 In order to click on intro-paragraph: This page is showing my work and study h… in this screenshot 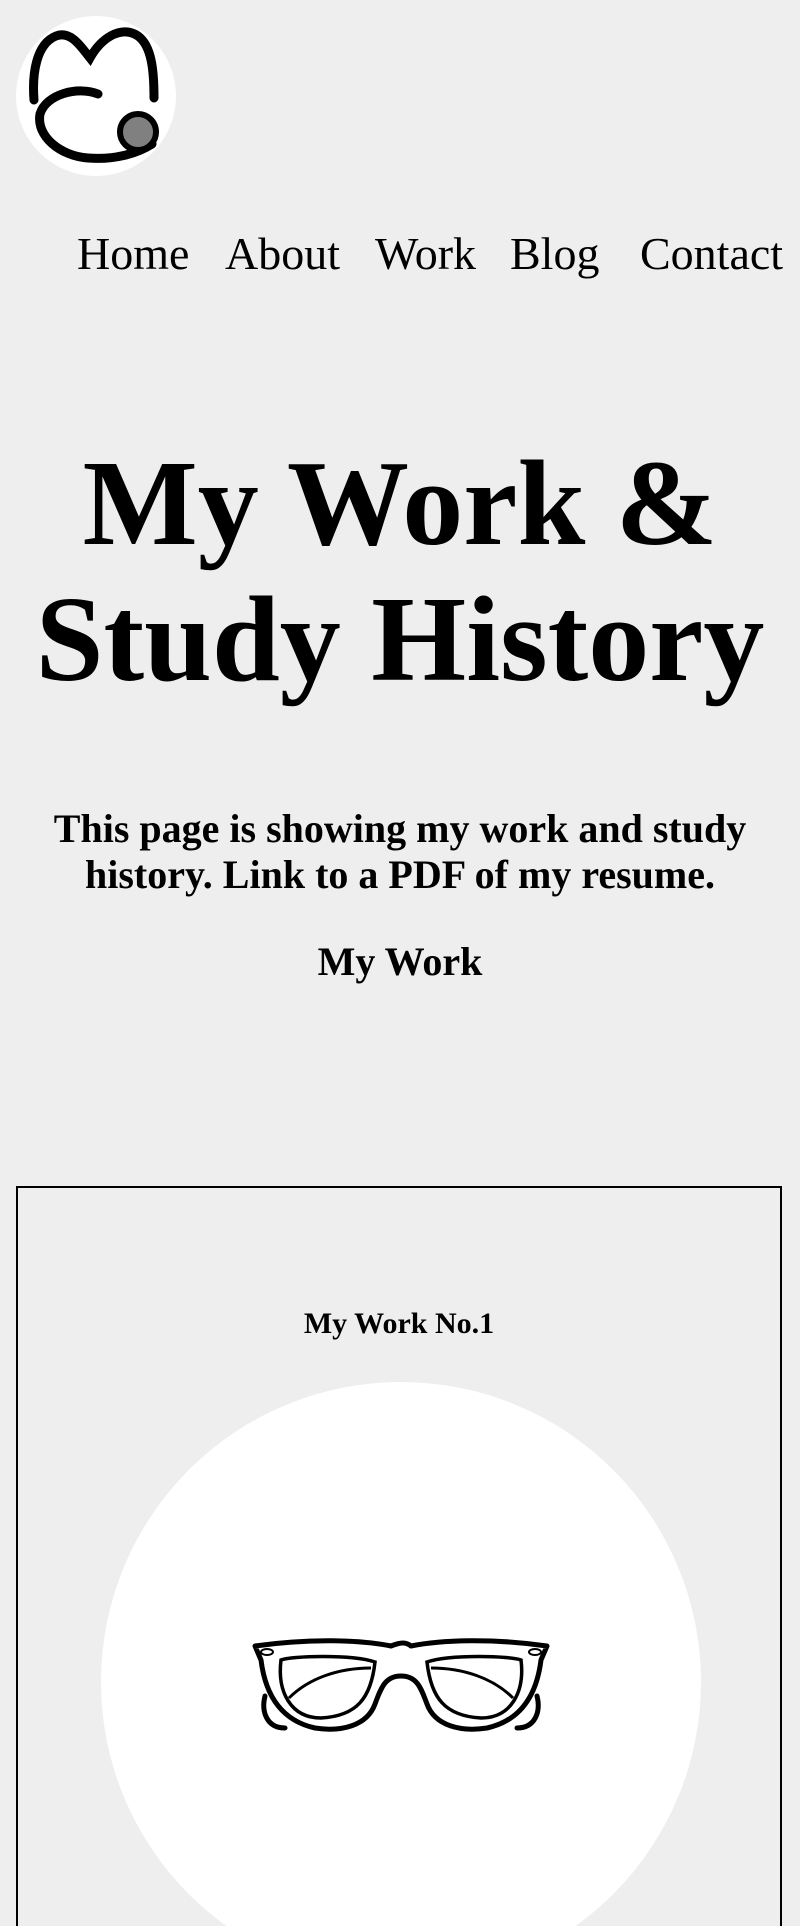, I will do `click(400, 852)`.